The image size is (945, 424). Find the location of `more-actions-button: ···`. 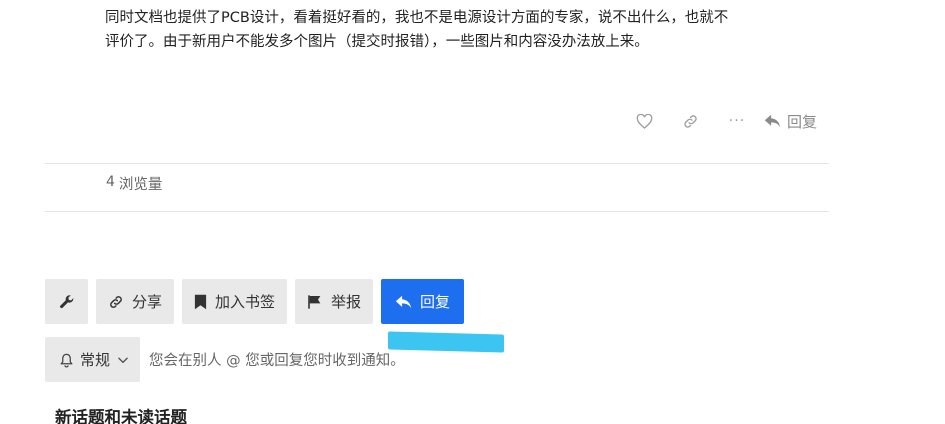

more-actions-button: ··· is located at coordinates (737, 121).